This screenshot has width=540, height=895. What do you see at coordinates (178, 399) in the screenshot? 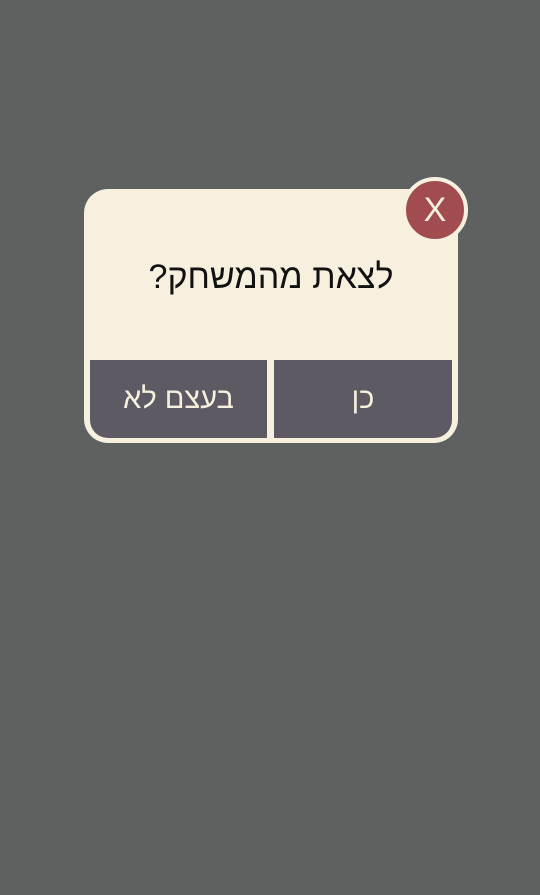
I see `no-button: בעצם לא` at bounding box center [178, 399].